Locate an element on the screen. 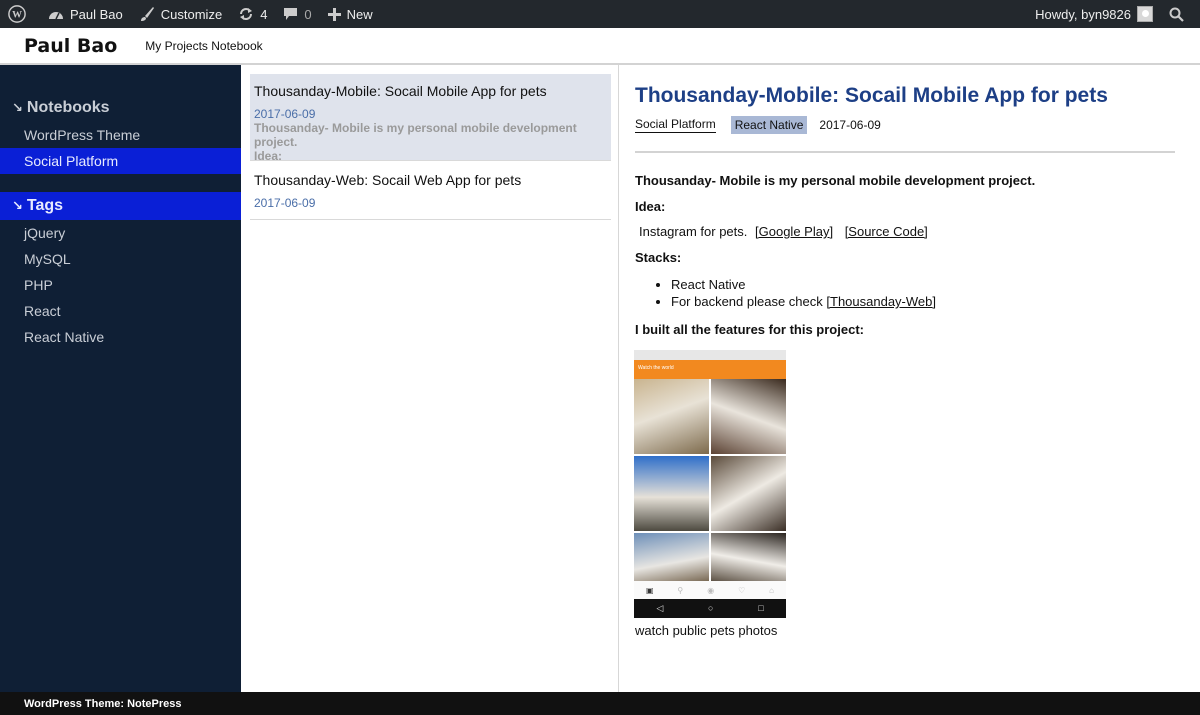 This screenshot has width=1200, height=715. app-screenshot: Watch the world ▣ ⚲ ◉ ♡ ⌂ ◁ ○ □ is located at coordinates (710, 484).